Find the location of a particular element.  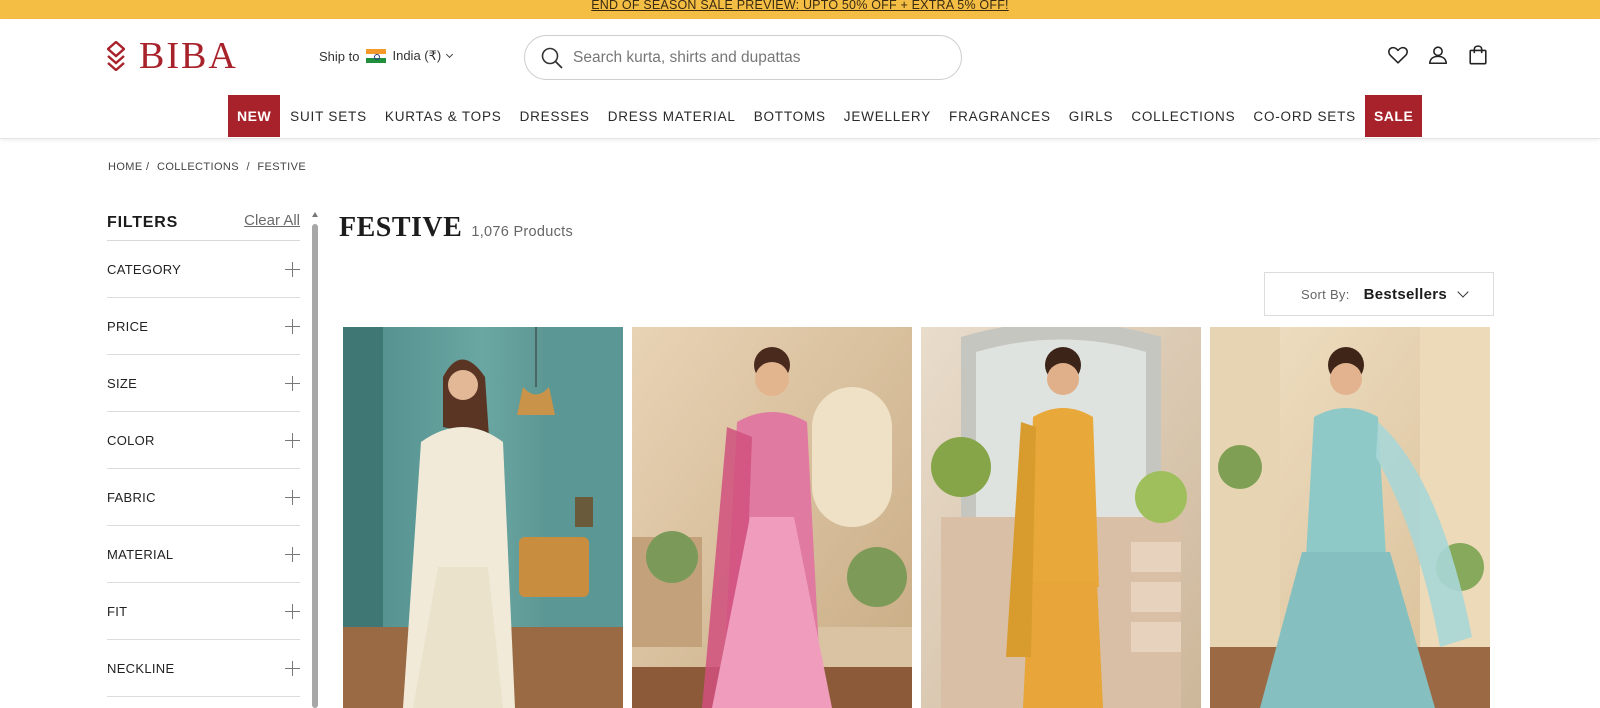

nav-item-sale: SALE is located at coordinates (1393, 116).